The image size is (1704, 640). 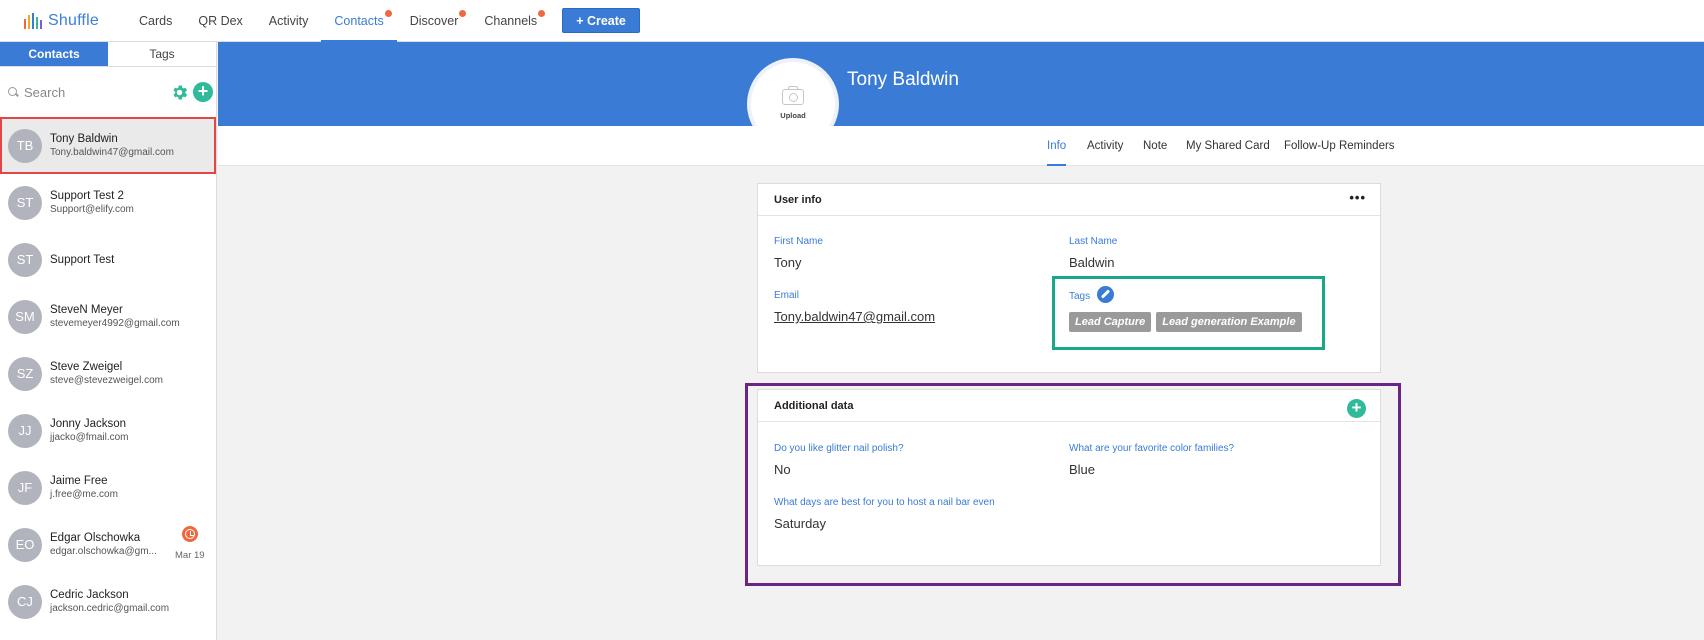 What do you see at coordinates (179, 92) in the screenshot?
I see `gear-icon` at bounding box center [179, 92].